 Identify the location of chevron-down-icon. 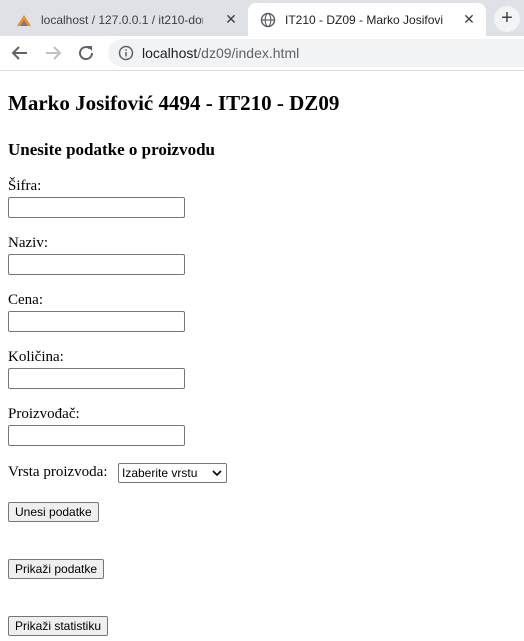
(217, 473).